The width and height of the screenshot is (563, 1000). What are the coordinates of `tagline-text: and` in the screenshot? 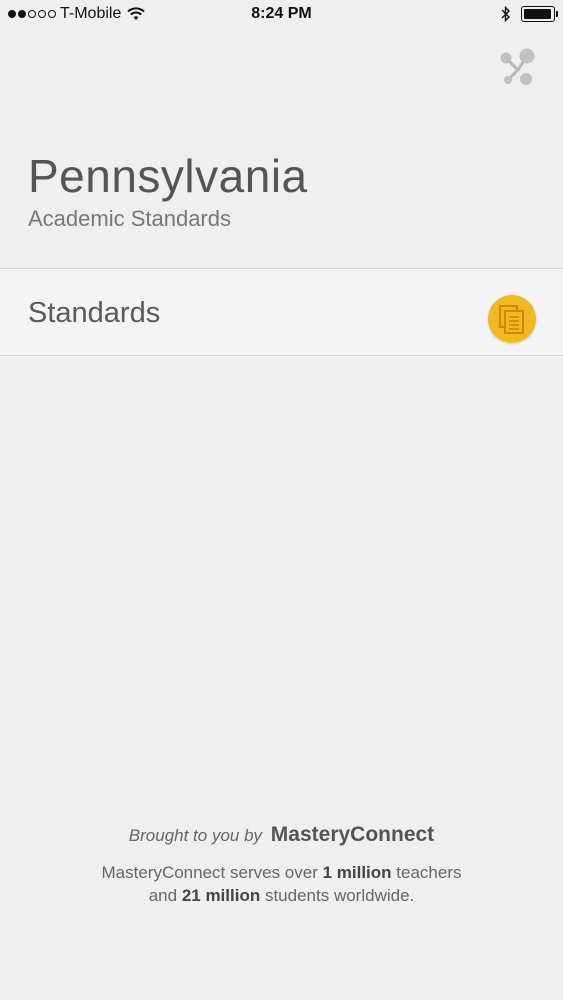 It's located at (165, 895).